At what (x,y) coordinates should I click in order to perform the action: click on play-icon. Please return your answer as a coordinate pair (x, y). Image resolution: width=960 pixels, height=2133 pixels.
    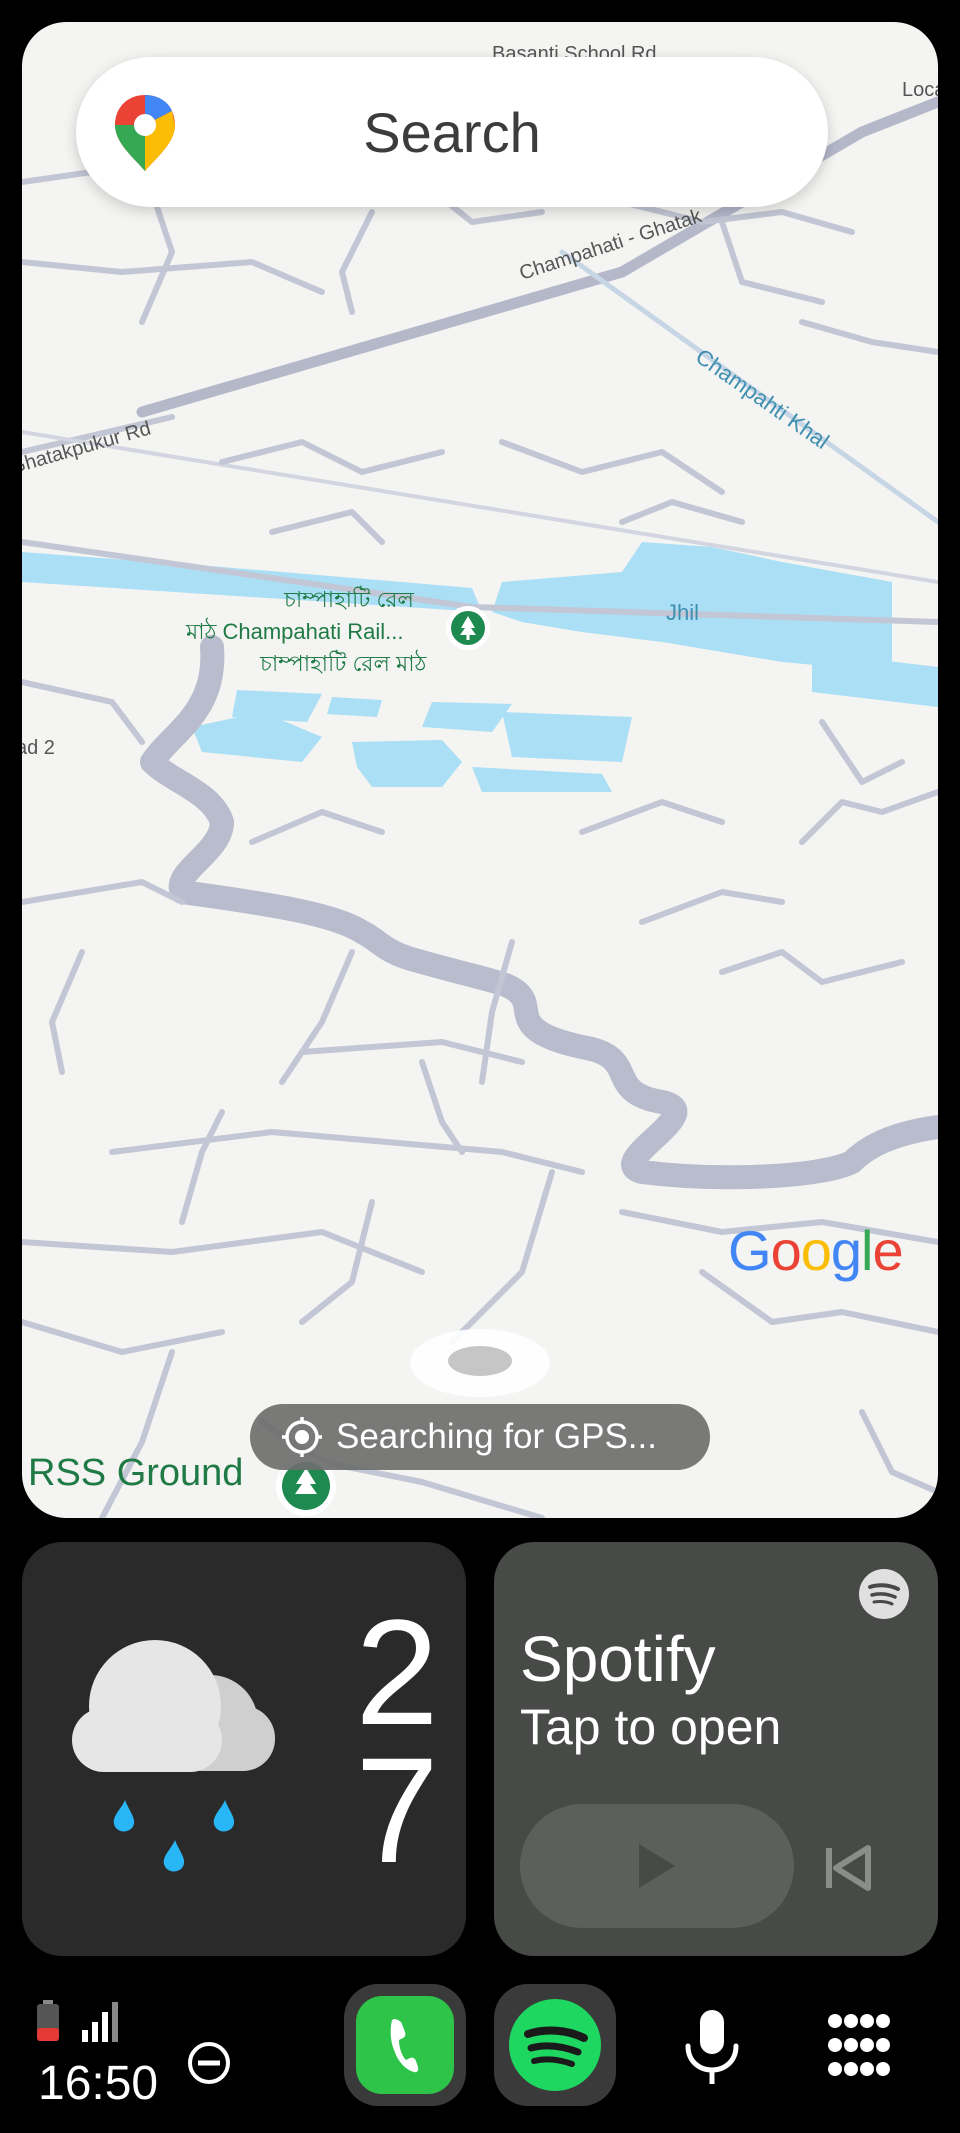
    Looking at the image, I should click on (657, 1866).